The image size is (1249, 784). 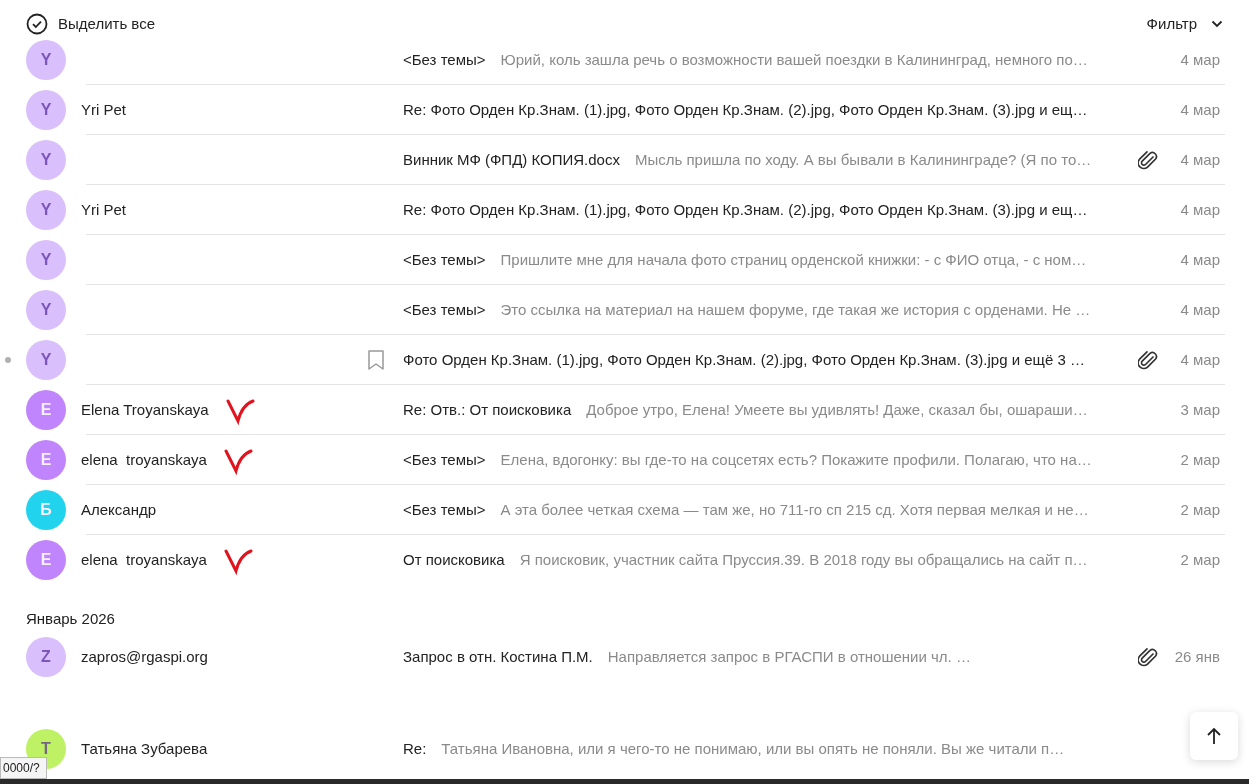 I want to click on chevron-down-icon, so click(x=1217, y=24).